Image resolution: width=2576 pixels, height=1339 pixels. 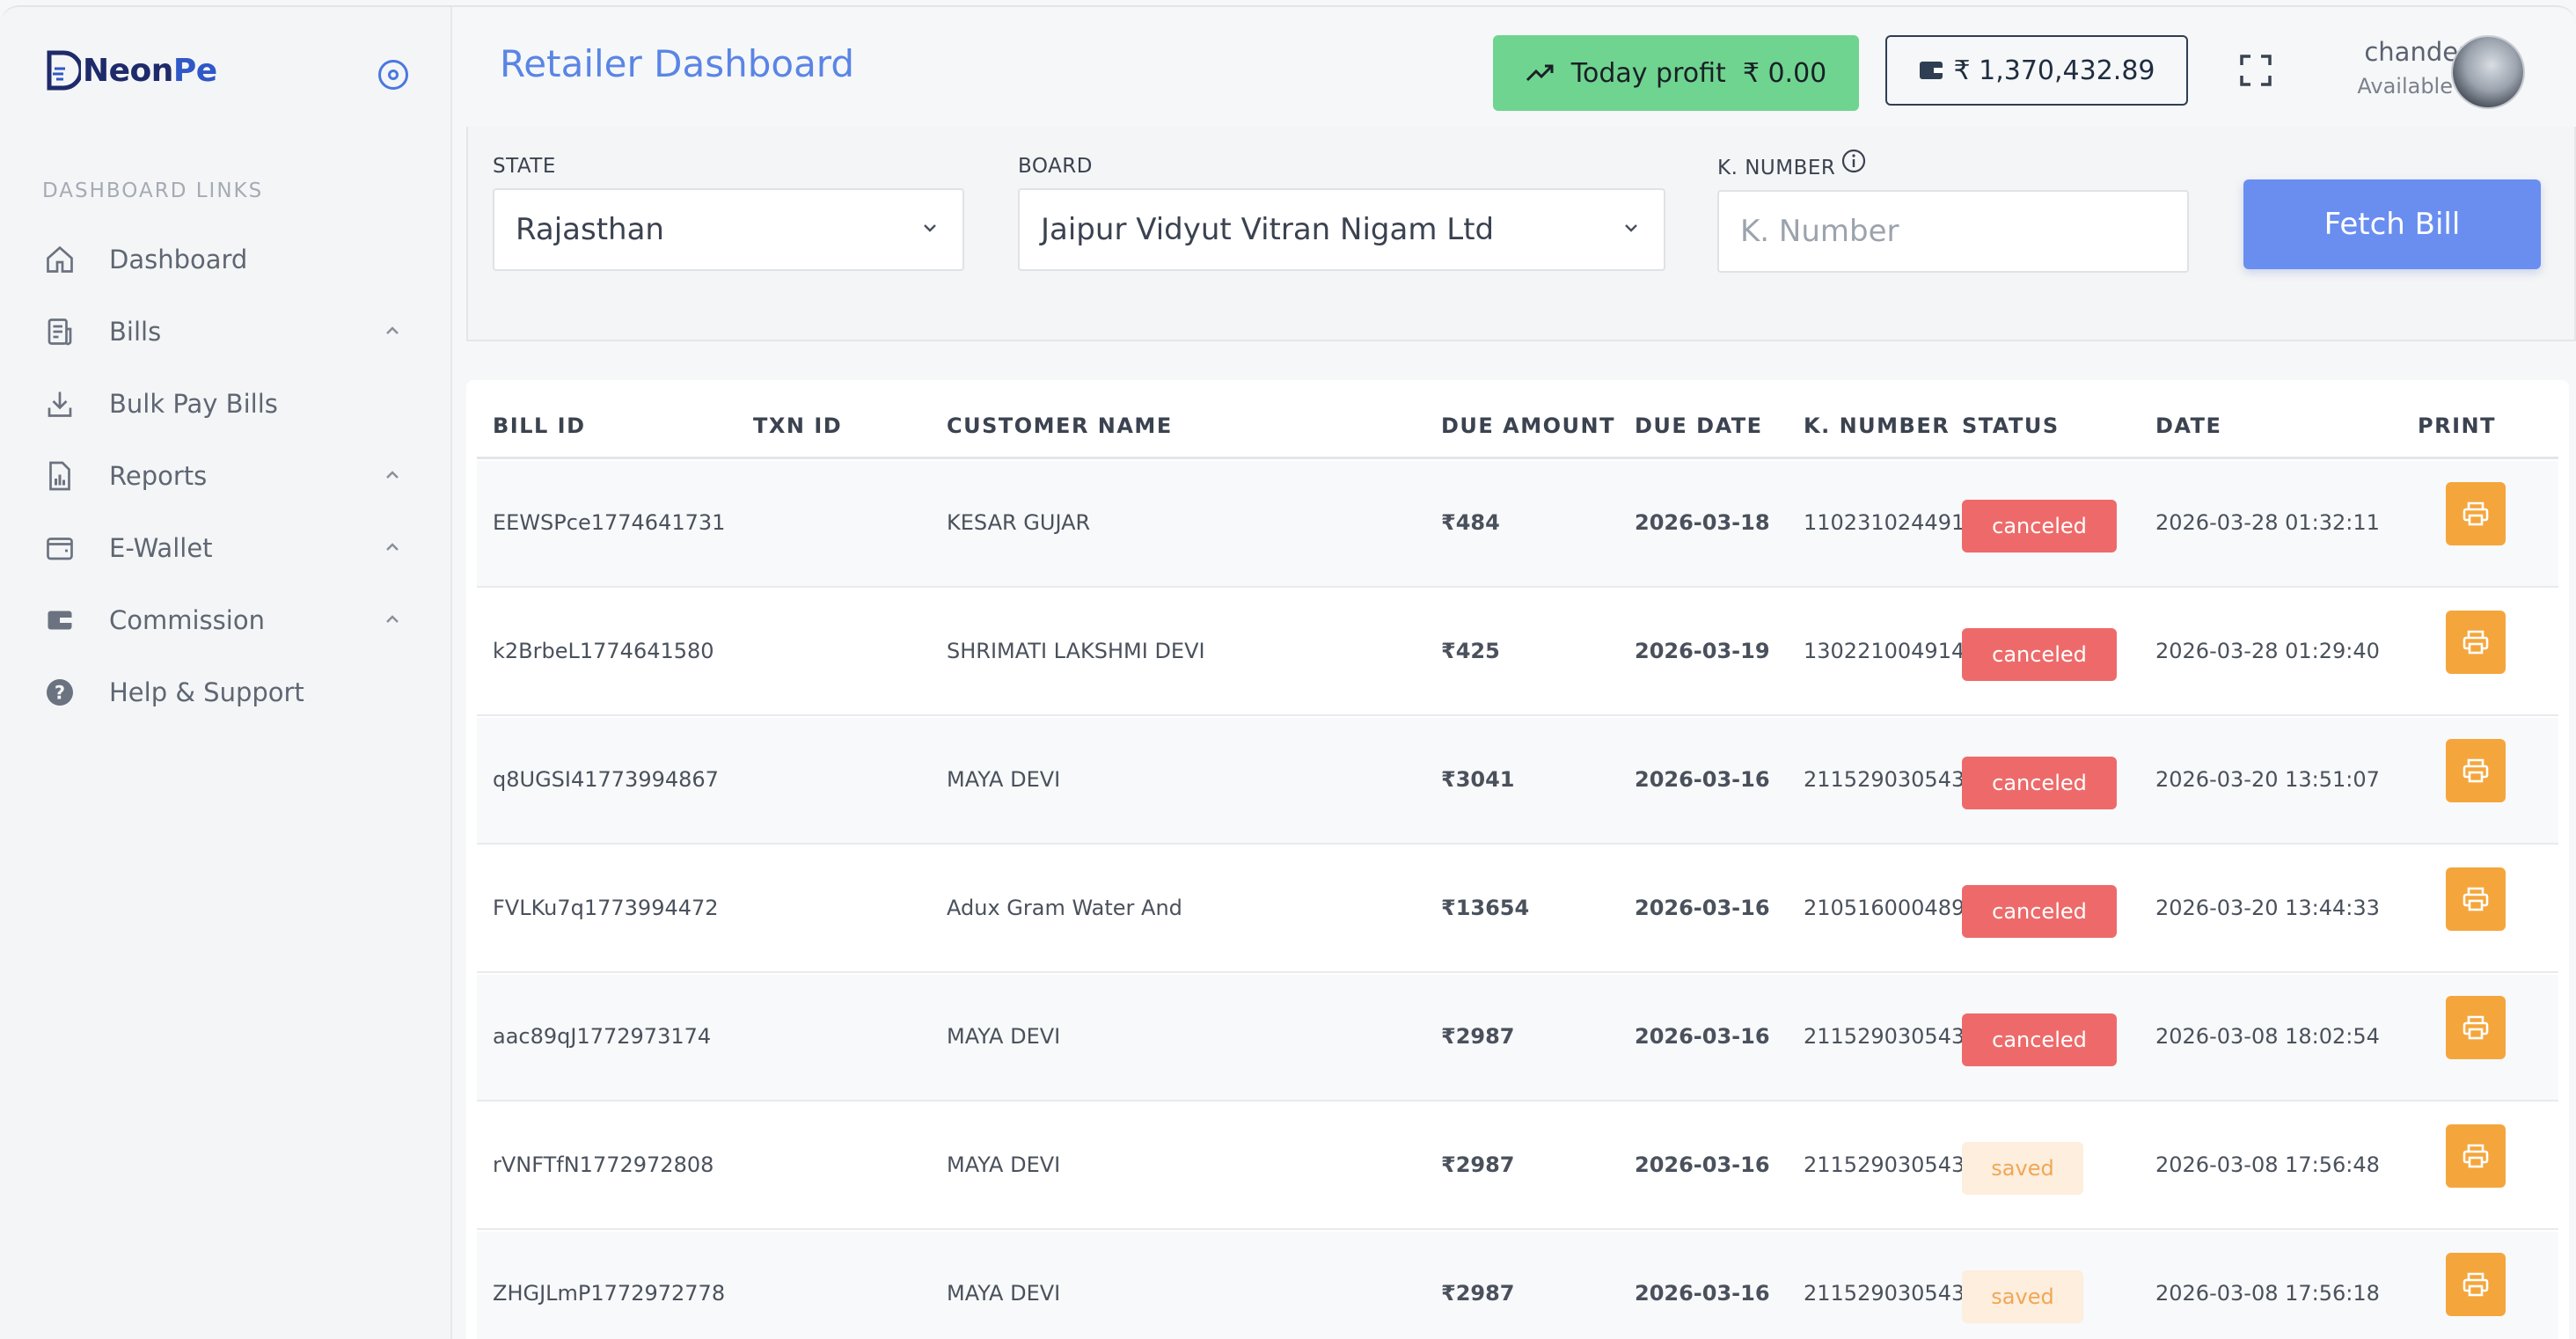 I want to click on sidebar-item-dashboard: Dashboard, so click(x=225, y=259).